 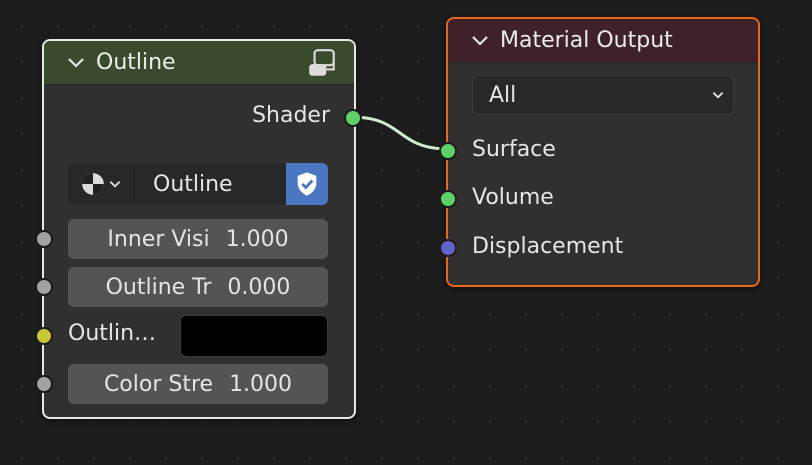 What do you see at coordinates (93, 184) in the screenshot?
I see `material-sphere-icon` at bounding box center [93, 184].